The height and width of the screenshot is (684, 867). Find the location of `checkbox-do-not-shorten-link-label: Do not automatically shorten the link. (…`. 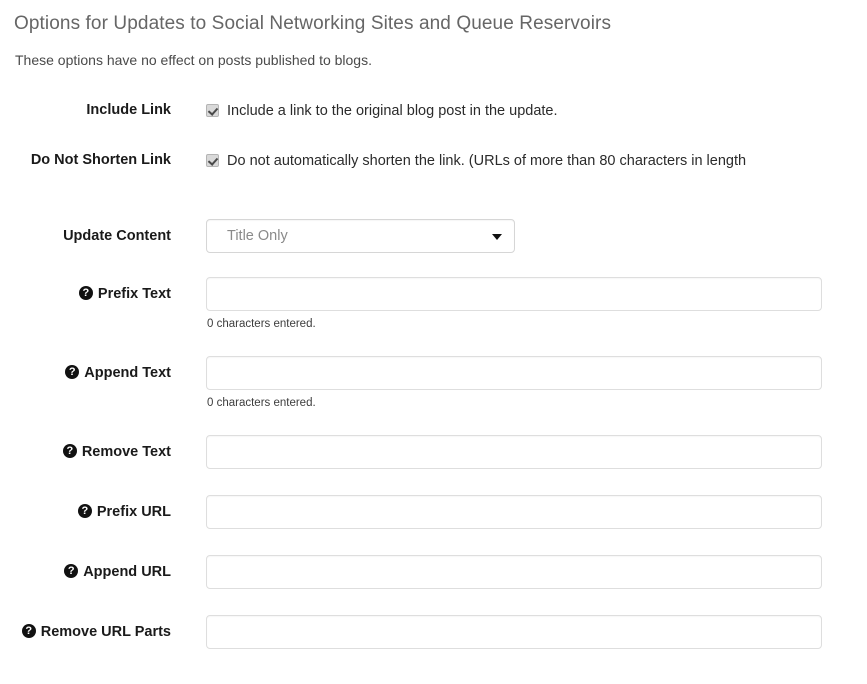

checkbox-do-not-shorten-link-label: Do not automatically shorten the link. (… is located at coordinates (487, 161).